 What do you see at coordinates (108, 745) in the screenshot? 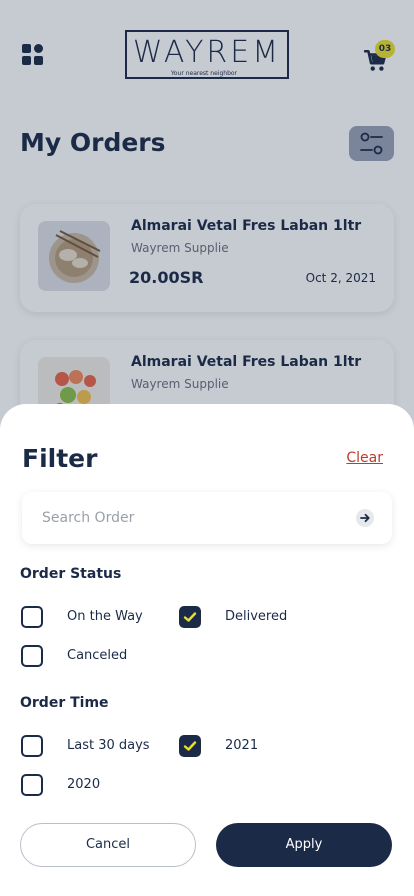
I see `checkbox-label: Last 30 days` at bounding box center [108, 745].